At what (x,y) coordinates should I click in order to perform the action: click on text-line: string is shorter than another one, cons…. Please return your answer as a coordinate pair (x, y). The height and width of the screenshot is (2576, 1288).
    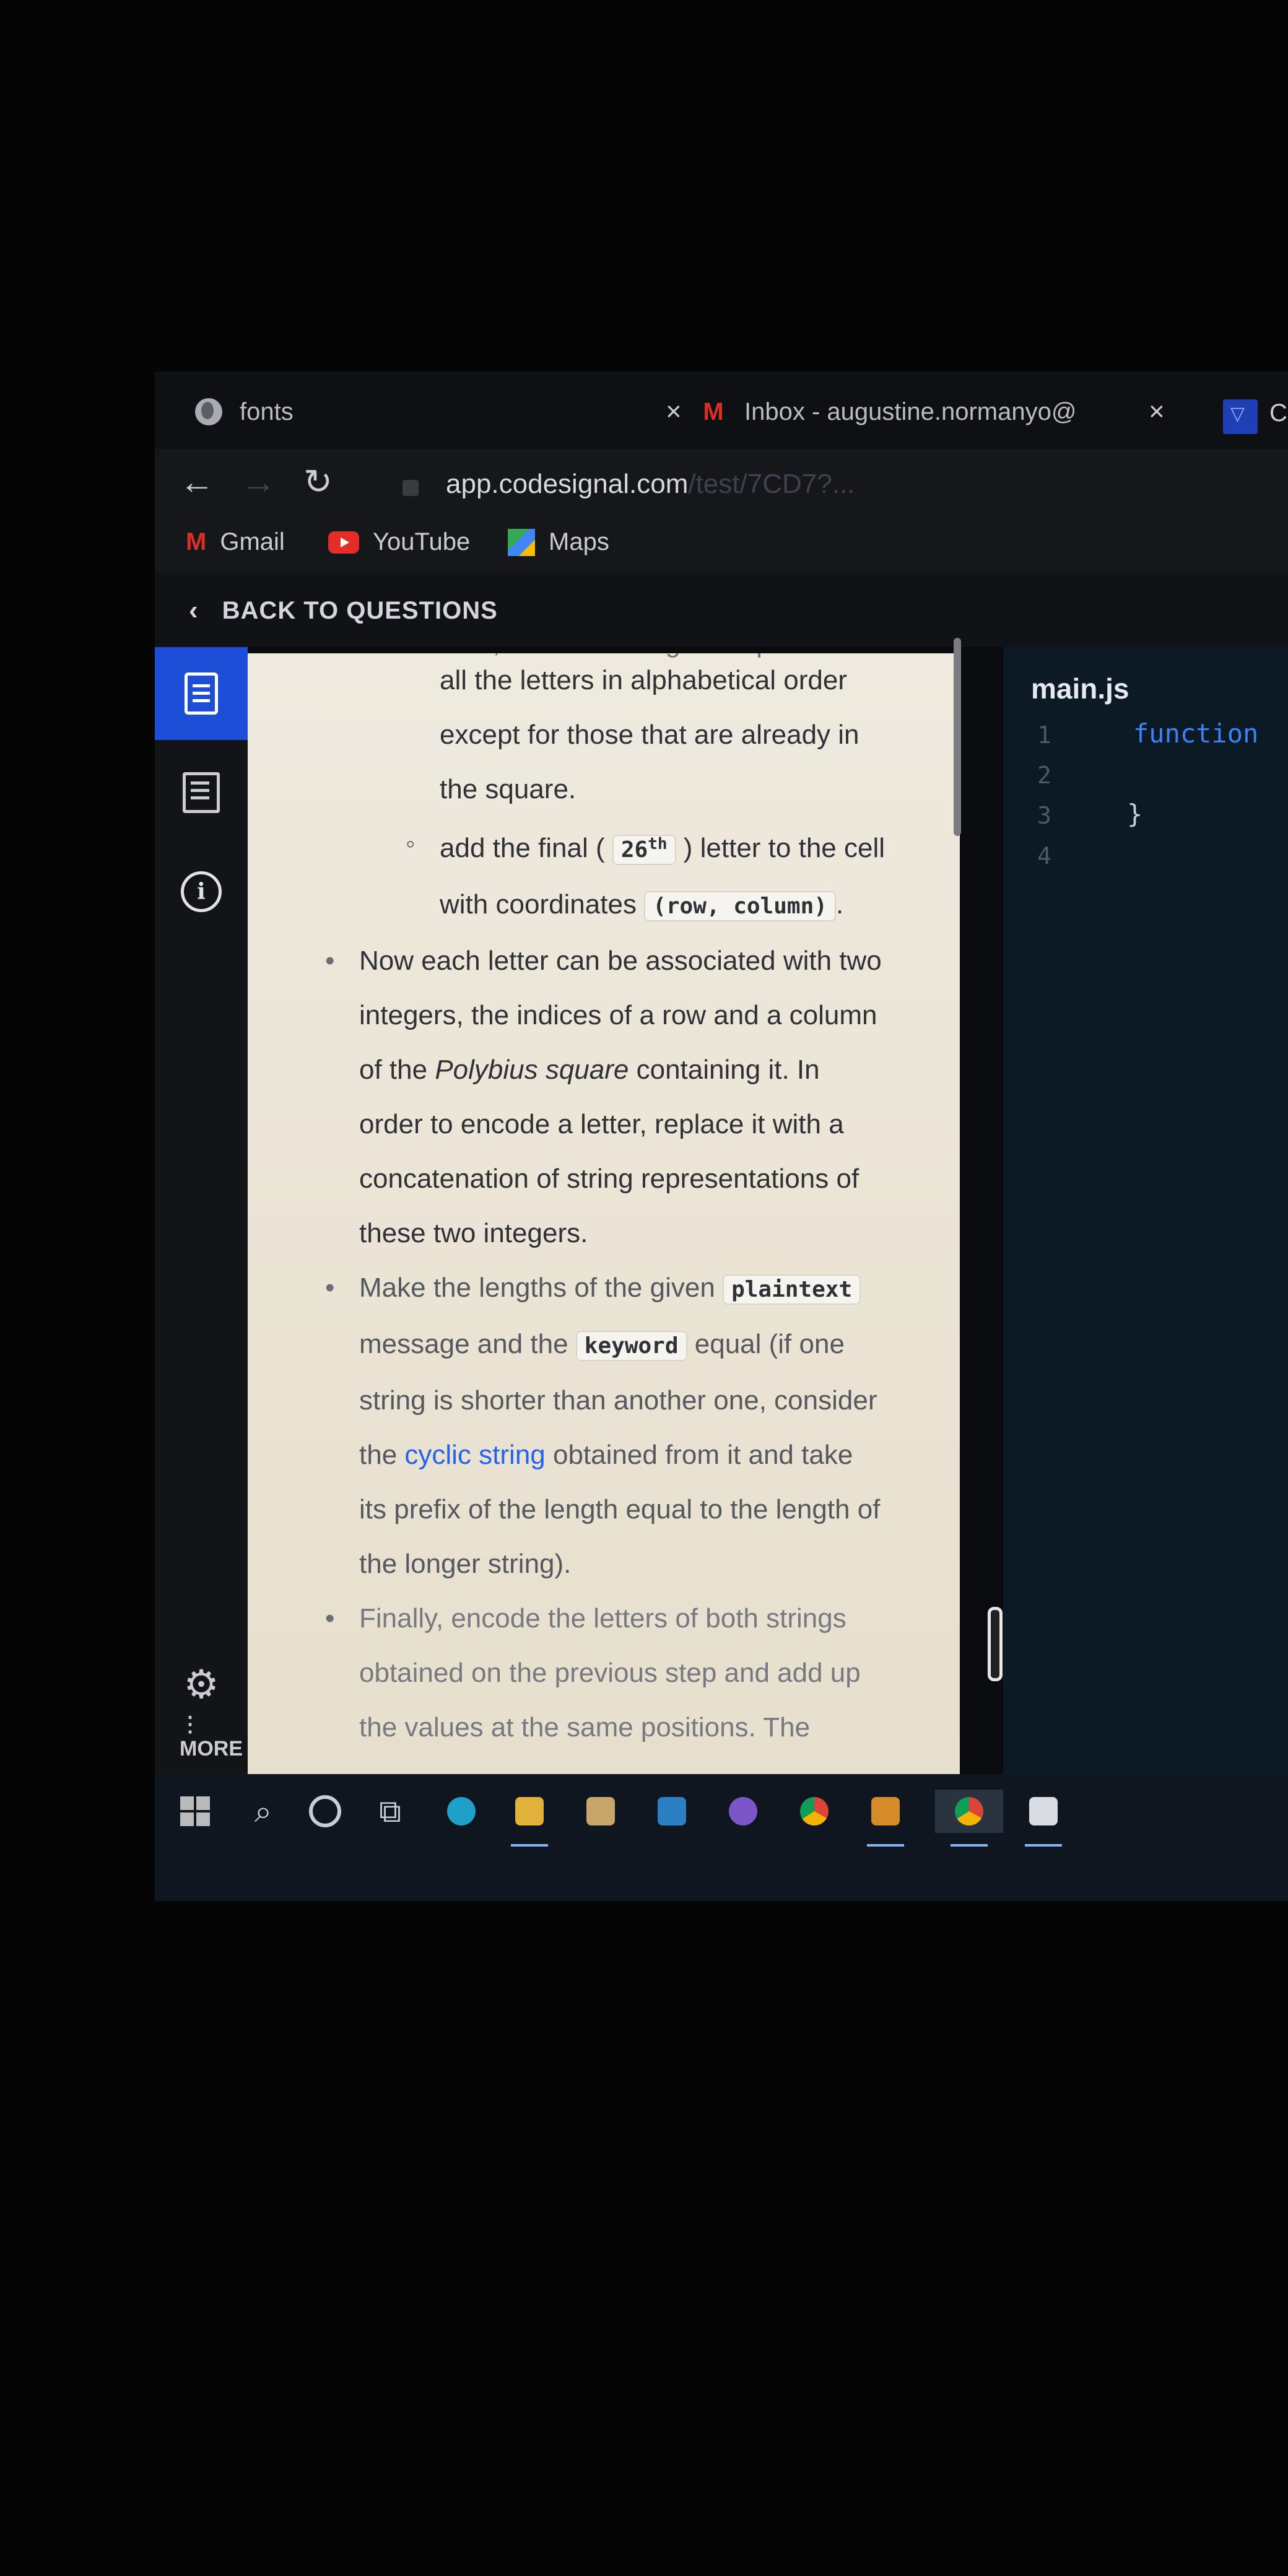
    Looking at the image, I should click on (618, 1400).